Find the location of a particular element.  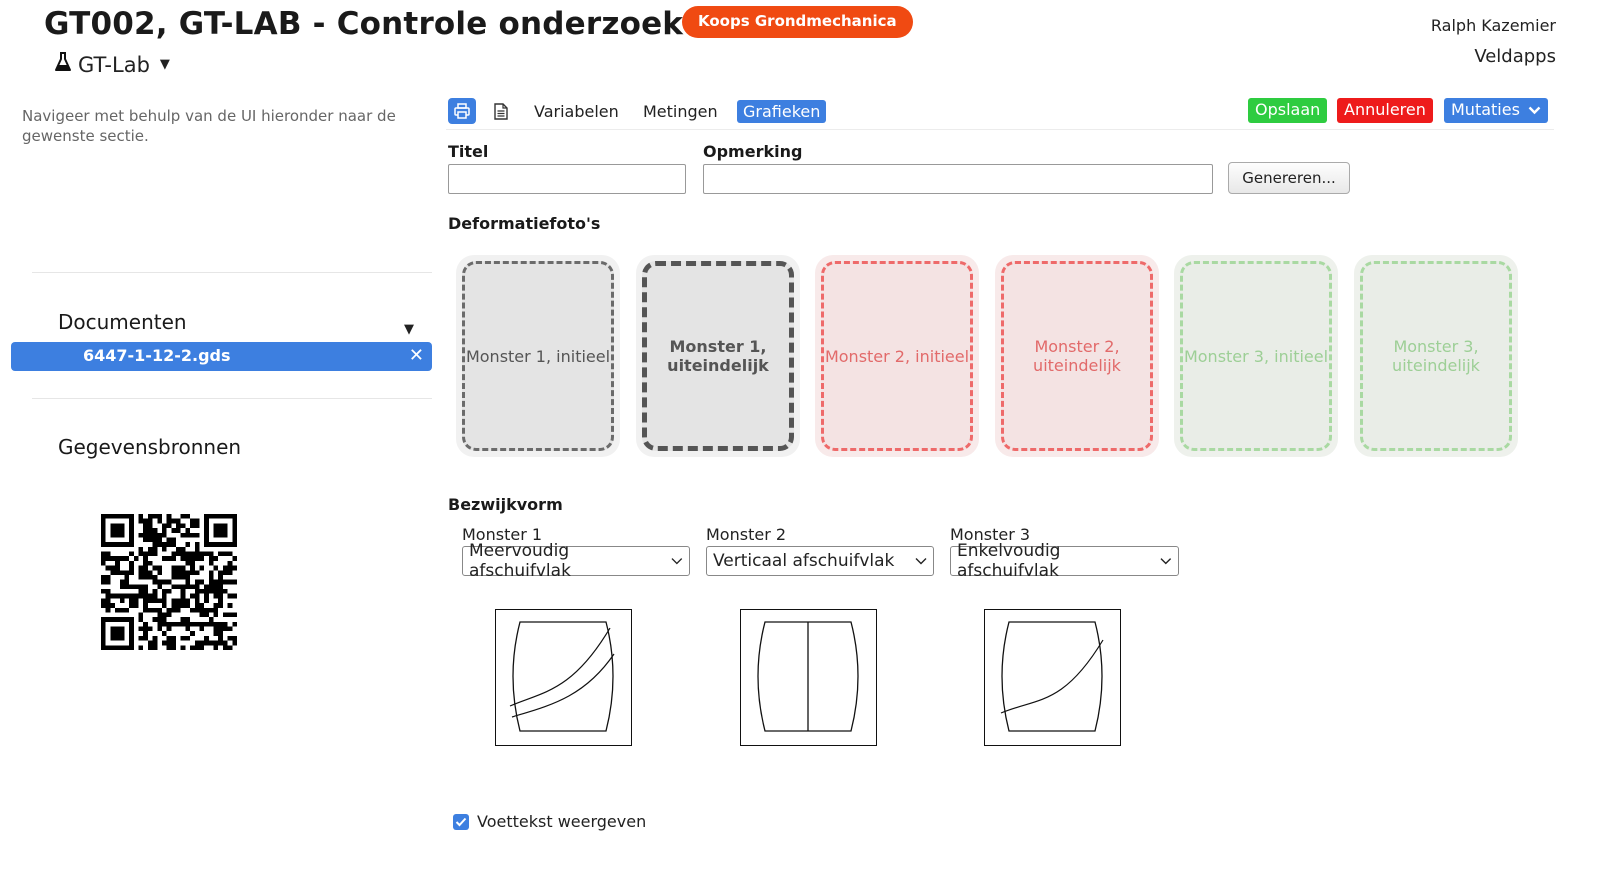

title-label: Titel is located at coordinates (468, 151).